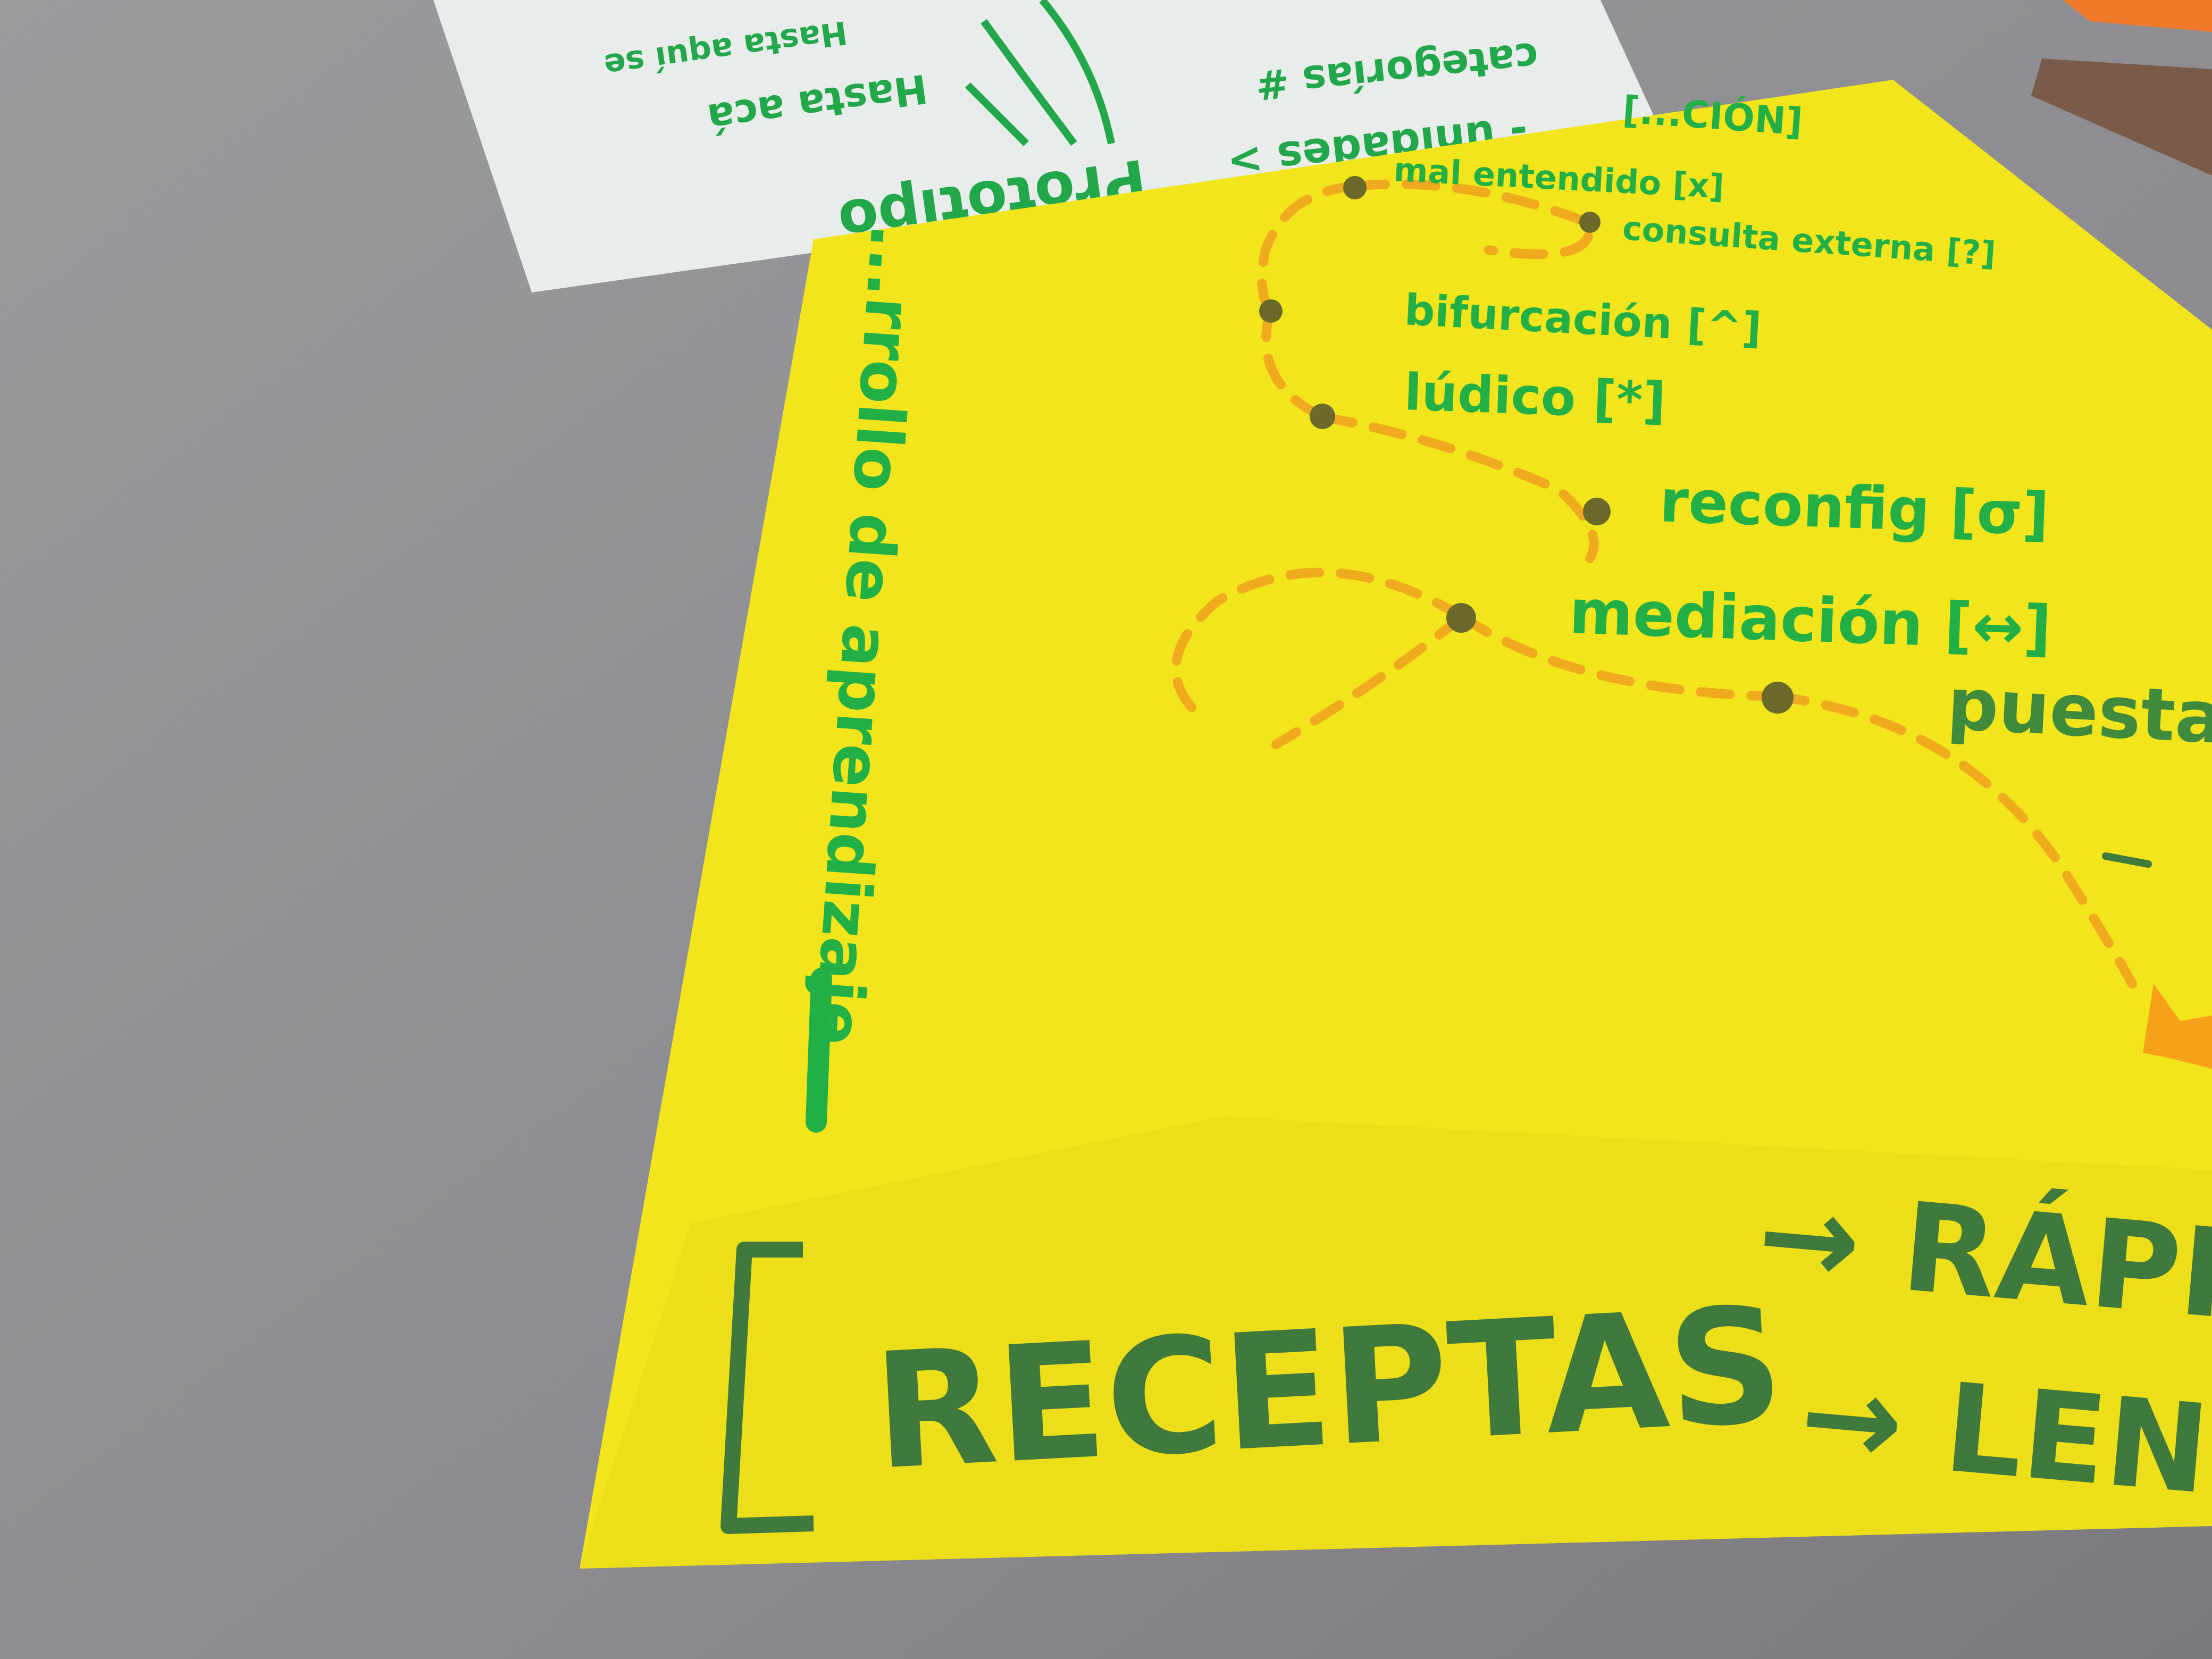 The width and height of the screenshot is (2212, 1659). I want to click on vertical-dash, so click(819, 1050).